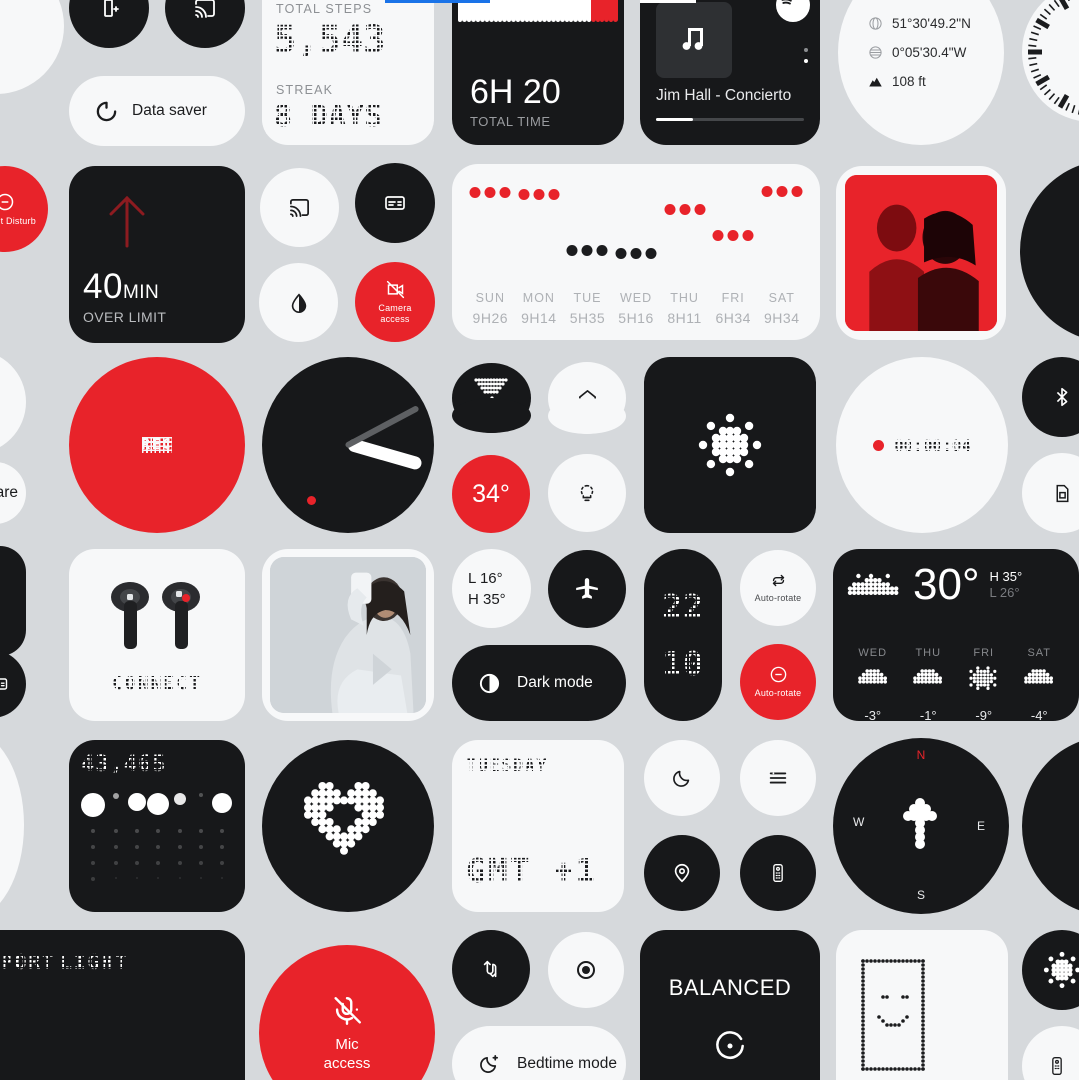  Describe the element at coordinates (1050, 397) in the screenshot. I see `bluetooth-tile` at that location.